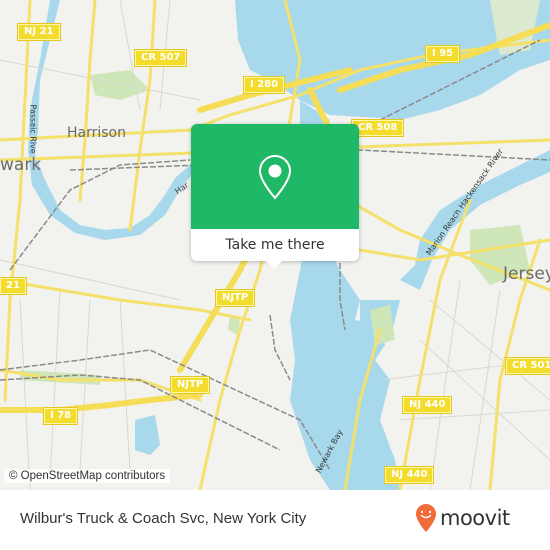 This screenshot has width=550, height=550. I want to click on road-shield-nj21-left: 21, so click(13, 286).